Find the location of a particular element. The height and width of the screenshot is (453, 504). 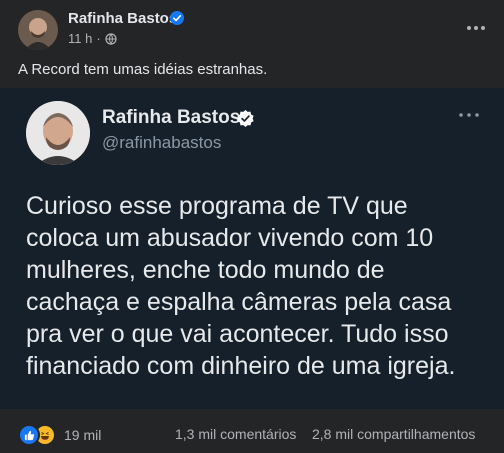

like-reaction-icon is located at coordinates (29, 435).